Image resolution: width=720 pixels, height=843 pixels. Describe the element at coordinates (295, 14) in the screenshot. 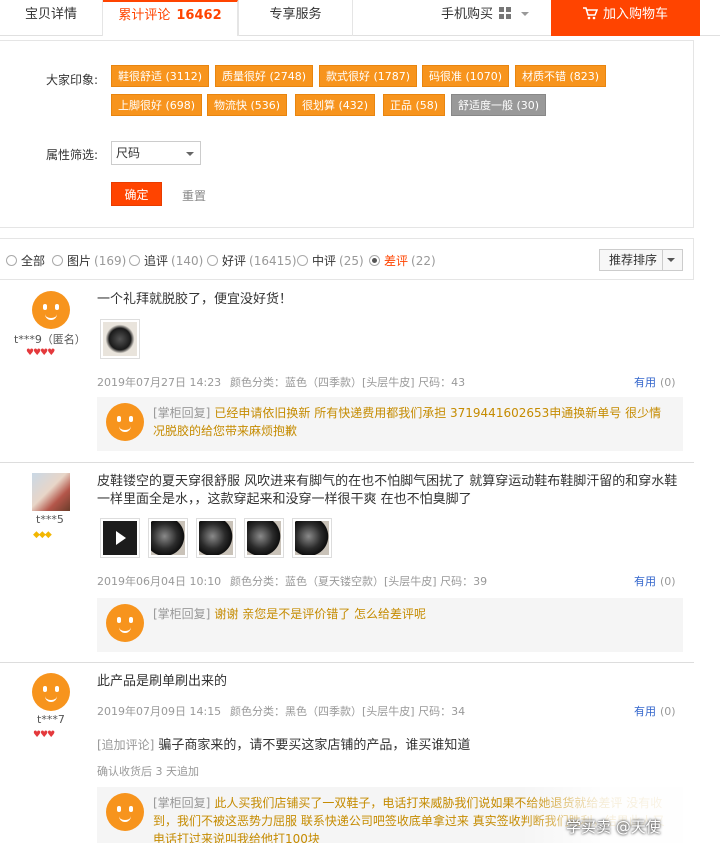

I see `tab-service-label: 专享服务` at that location.